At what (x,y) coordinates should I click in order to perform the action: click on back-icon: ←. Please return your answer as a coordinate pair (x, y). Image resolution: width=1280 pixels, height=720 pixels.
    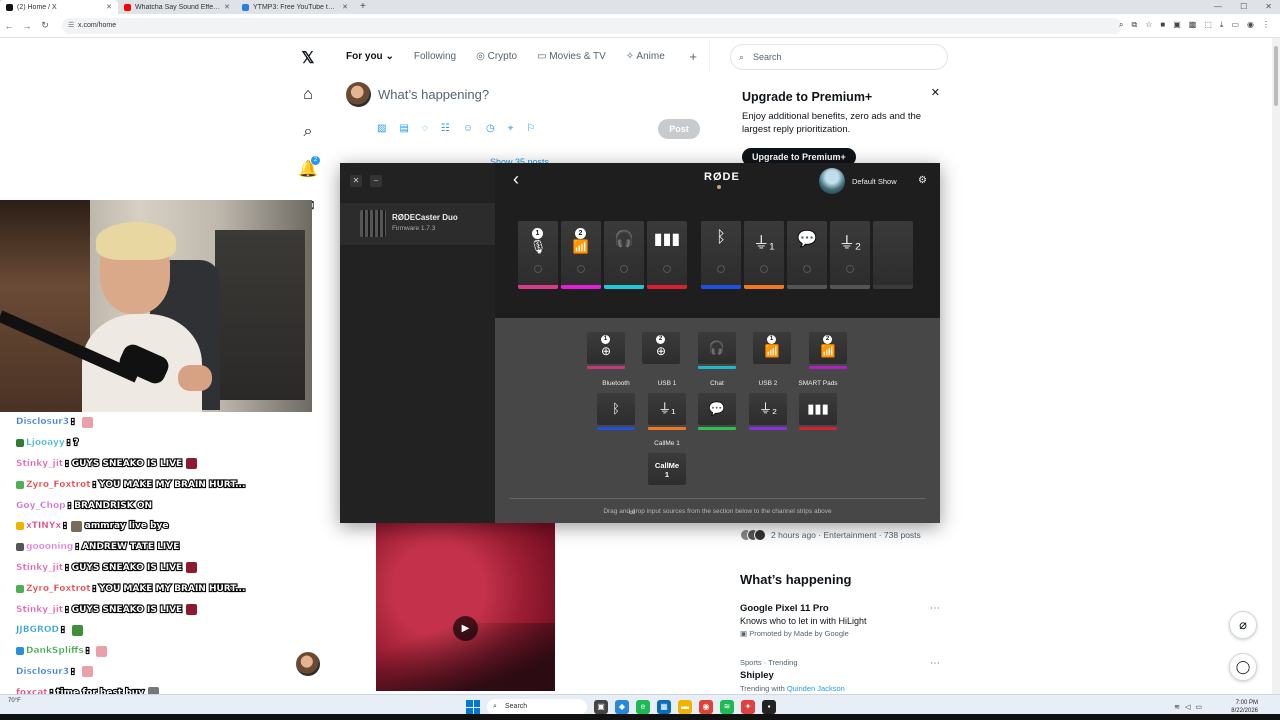
    Looking at the image, I should click on (9, 26).